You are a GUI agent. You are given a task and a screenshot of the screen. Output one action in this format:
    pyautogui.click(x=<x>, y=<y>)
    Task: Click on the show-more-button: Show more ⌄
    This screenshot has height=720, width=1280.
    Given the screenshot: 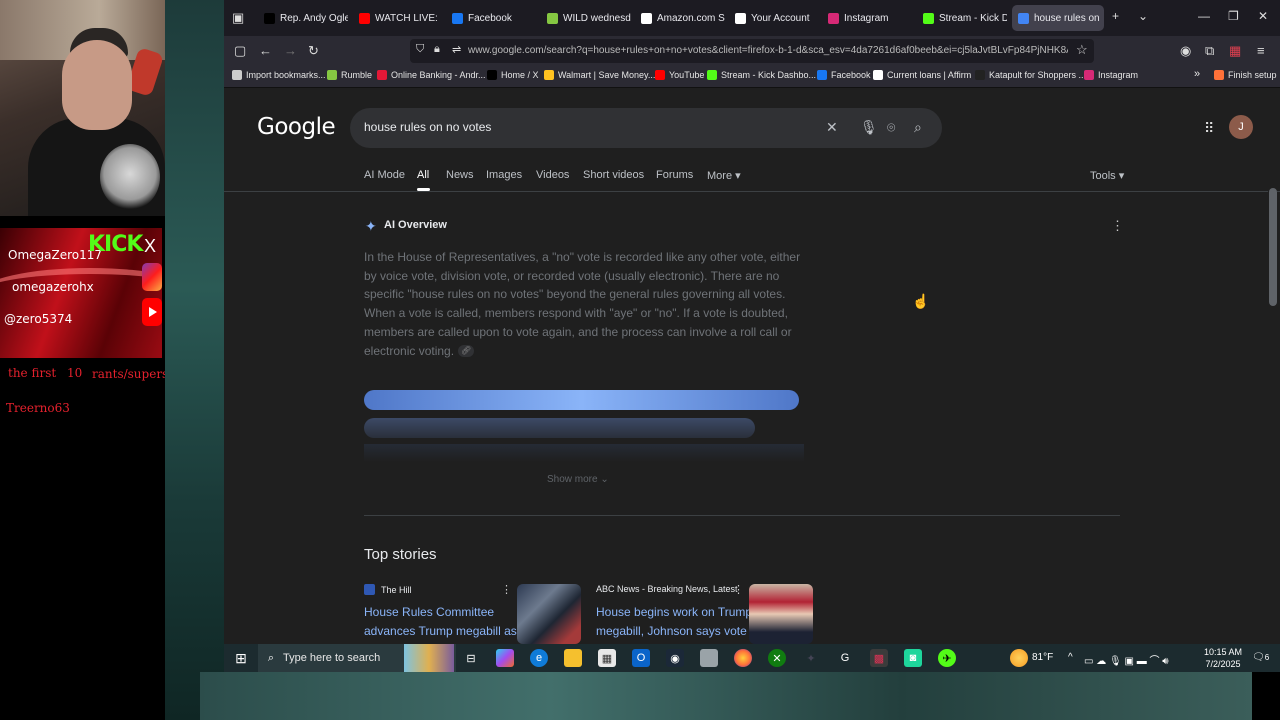 What is the action you would take?
    pyautogui.click(x=578, y=479)
    